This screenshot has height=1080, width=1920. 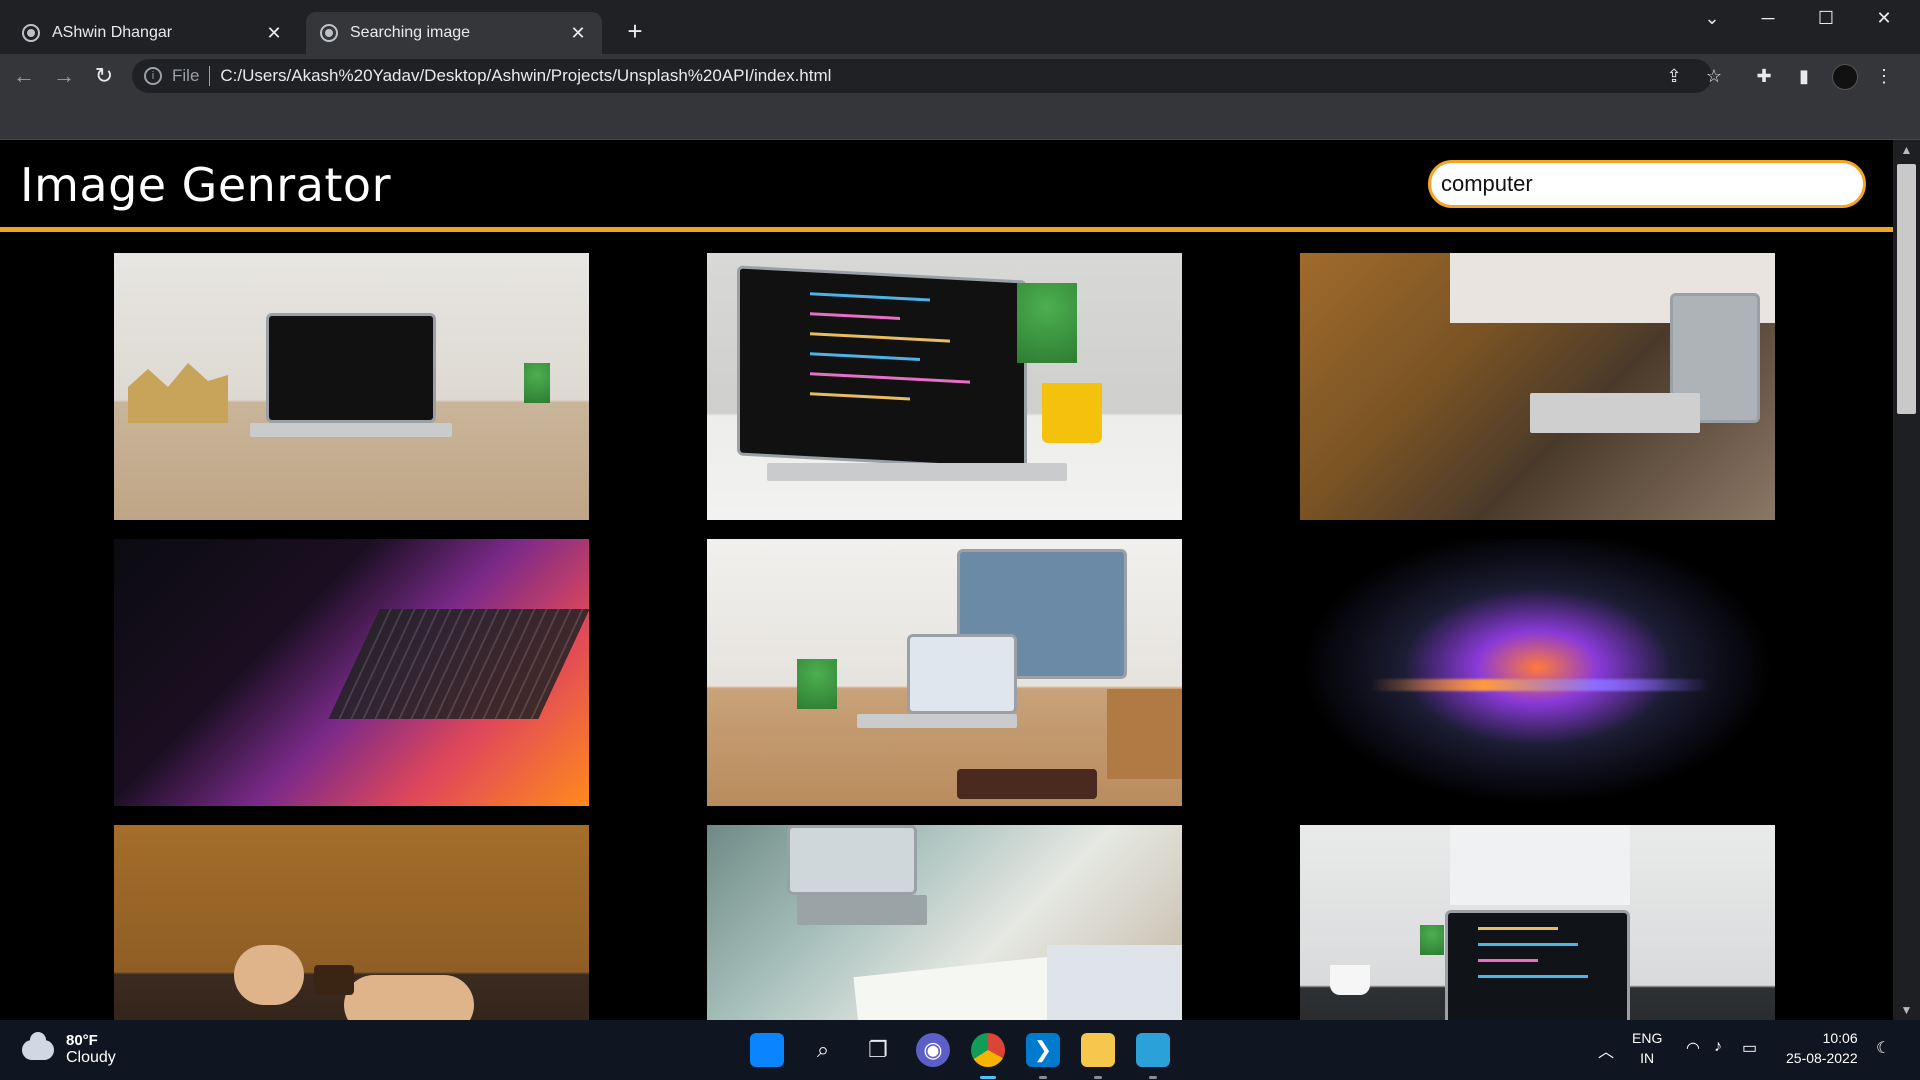 I want to click on clock: 10:06 25-08-2022, so click(x=1822, y=1048).